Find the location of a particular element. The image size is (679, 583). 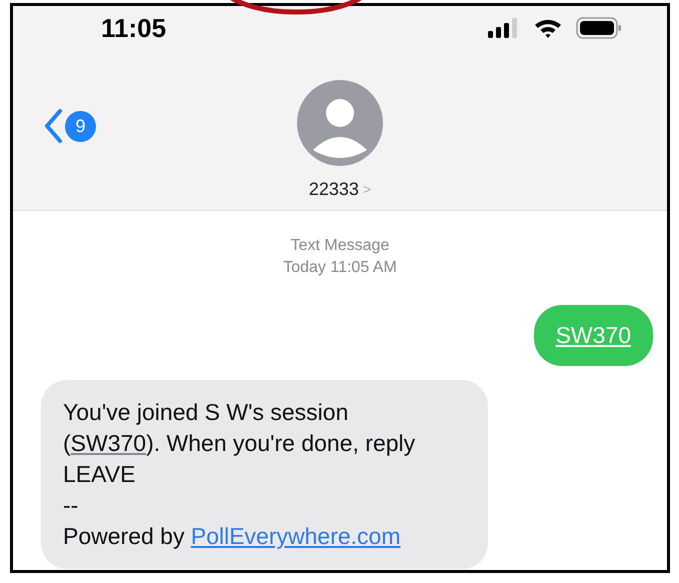

wifi-icon is located at coordinates (548, 28).